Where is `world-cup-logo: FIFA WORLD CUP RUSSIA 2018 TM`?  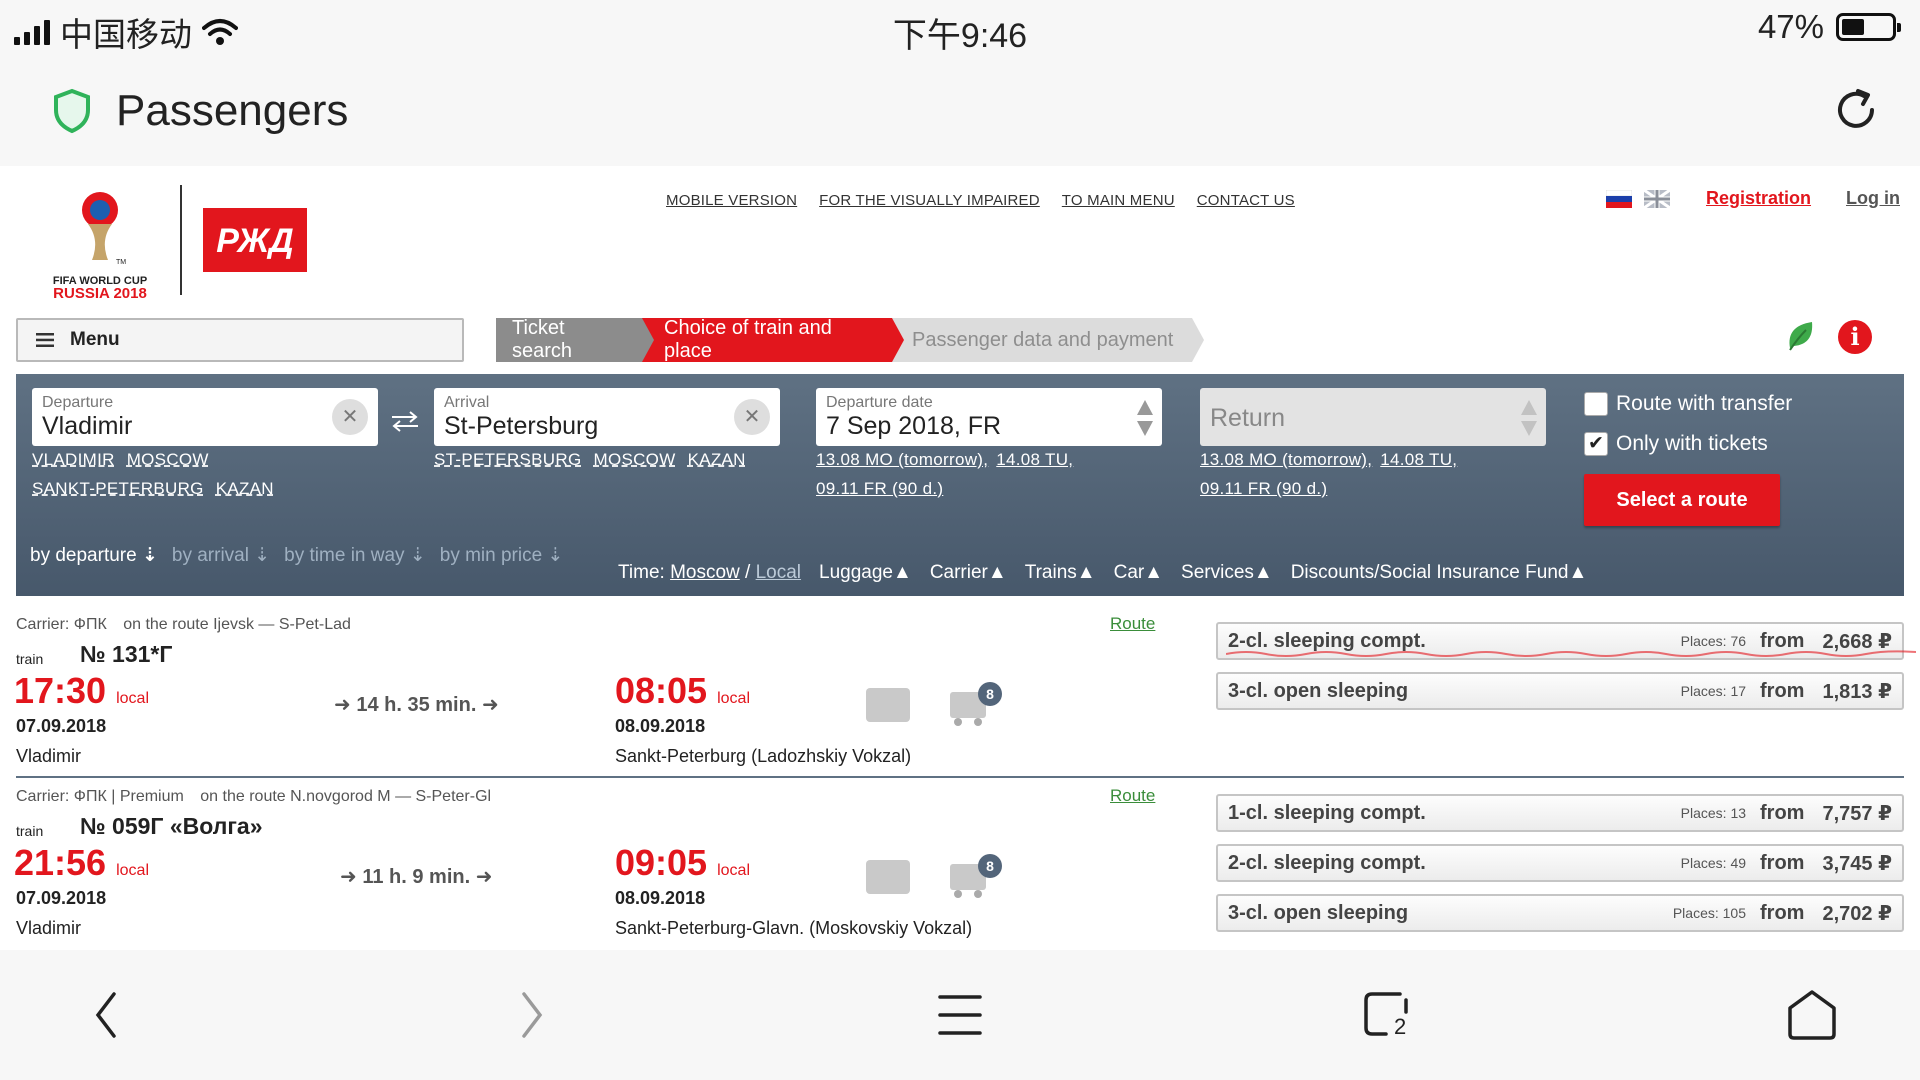 world-cup-logo: FIFA WORLD CUP RUSSIA 2018 TM is located at coordinates (100, 241).